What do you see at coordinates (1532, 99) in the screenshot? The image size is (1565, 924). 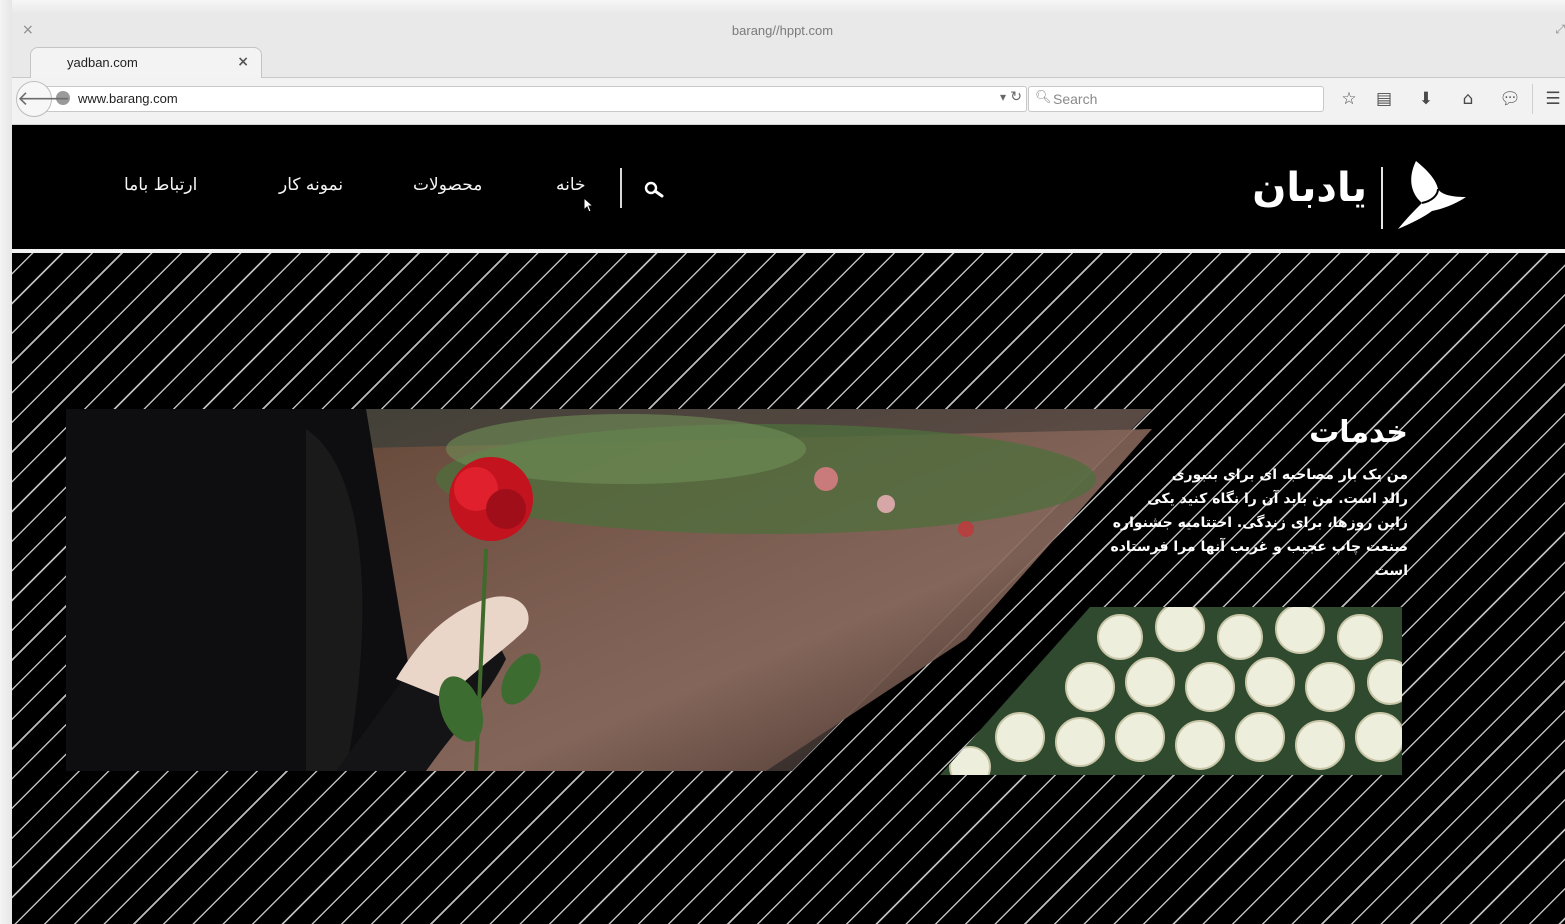 I see `toolbar-separator` at bounding box center [1532, 99].